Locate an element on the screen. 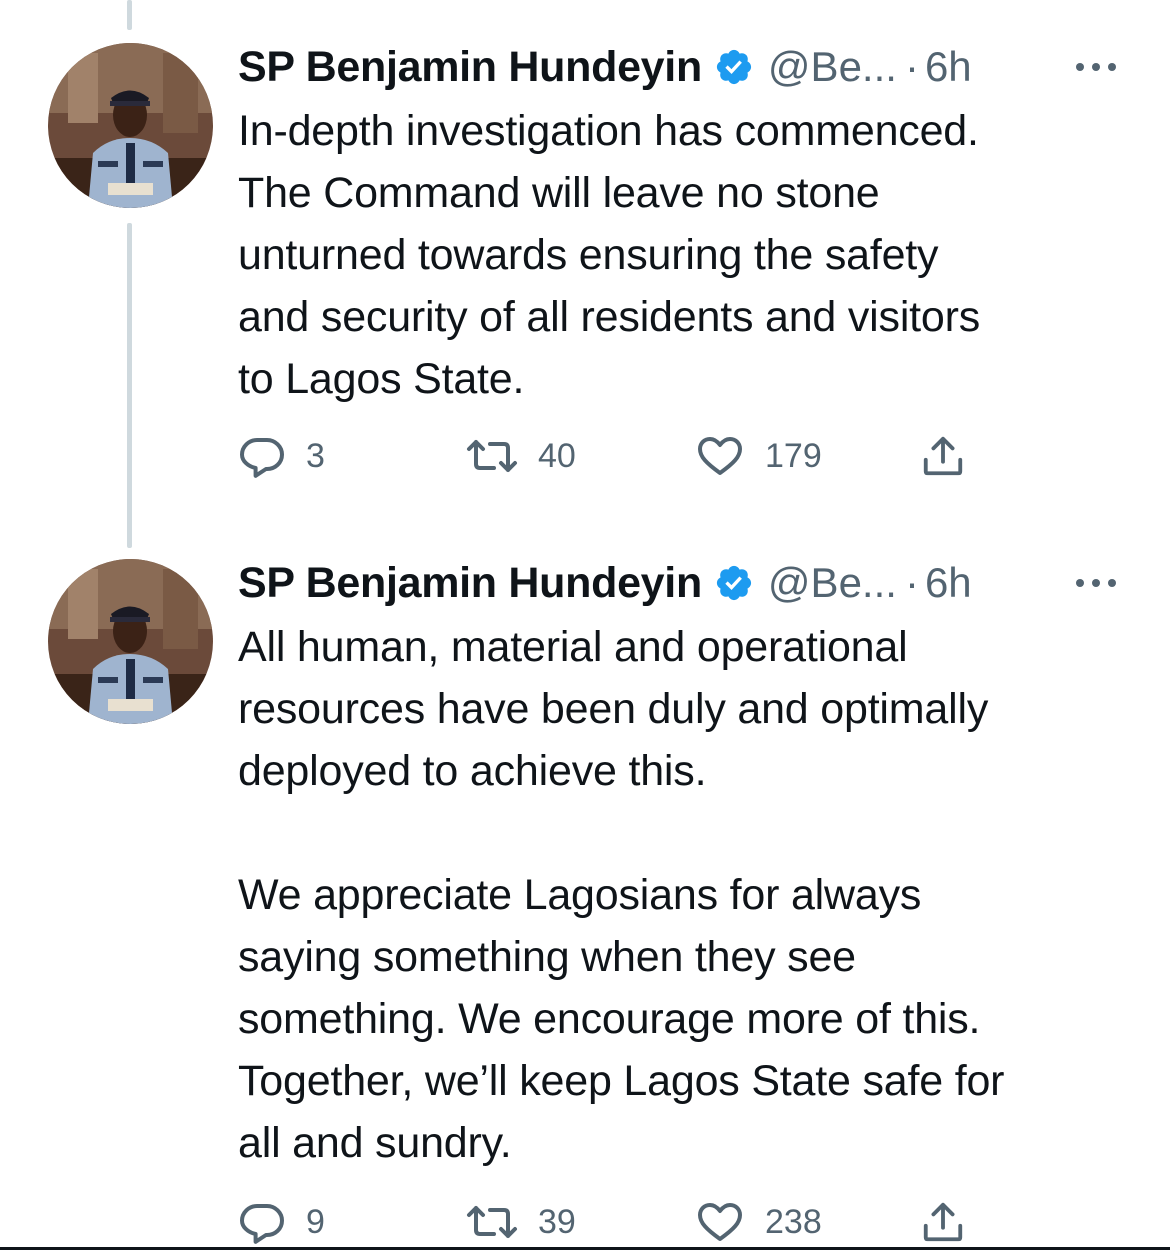  reply-count: 9 is located at coordinates (315, 1221).